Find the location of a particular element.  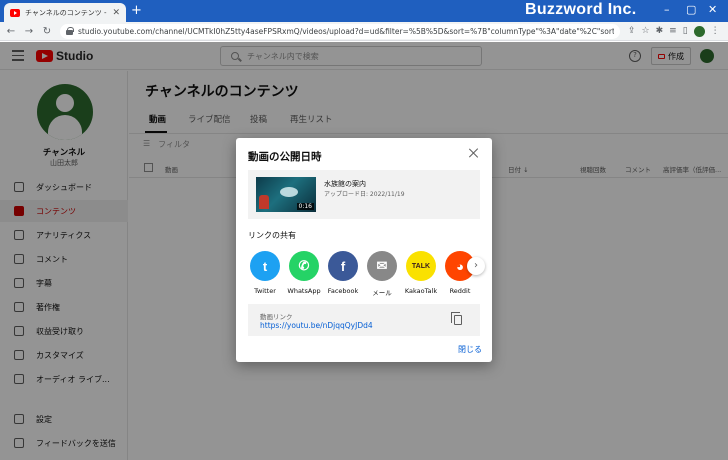

video-upload-date: アップロード日: 2022/11/19 is located at coordinates (364, 194).